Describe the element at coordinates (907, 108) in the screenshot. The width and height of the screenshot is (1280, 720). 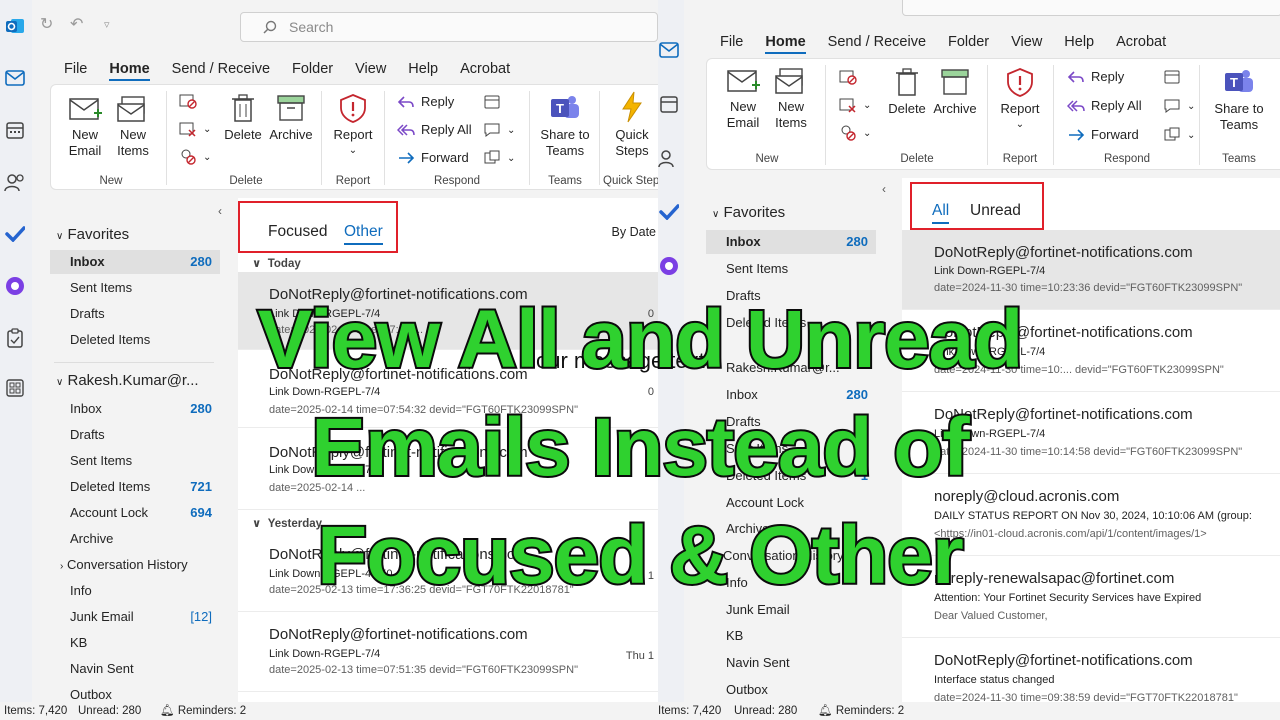
I see `delete-label: Delete` at that location.